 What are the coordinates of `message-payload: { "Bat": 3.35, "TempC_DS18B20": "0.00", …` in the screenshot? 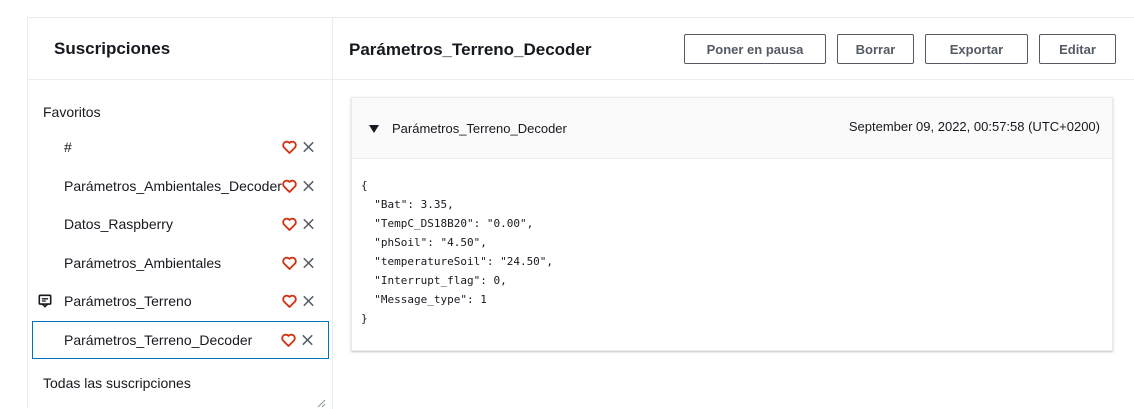 It's located at (457, 252).